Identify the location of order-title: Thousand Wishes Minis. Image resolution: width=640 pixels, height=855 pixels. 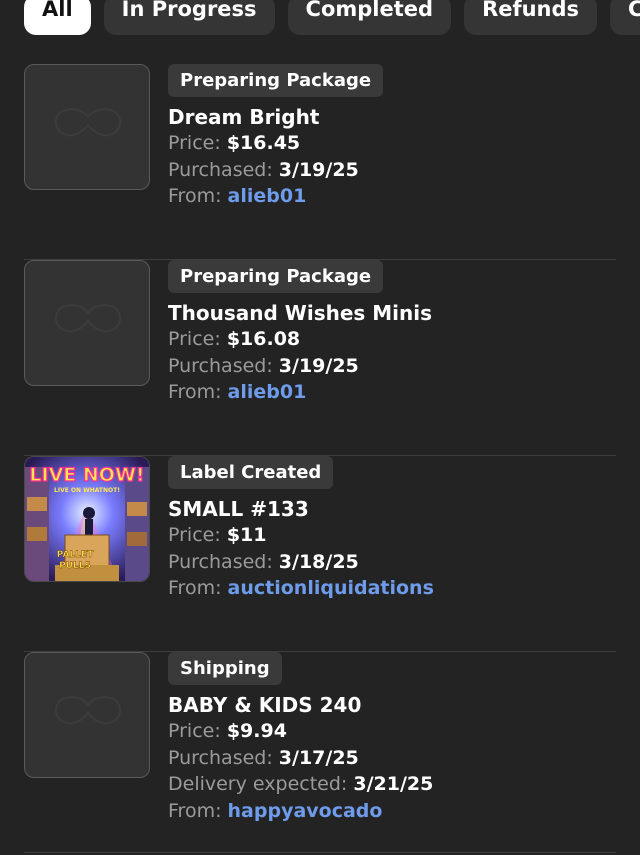
(300, 313).